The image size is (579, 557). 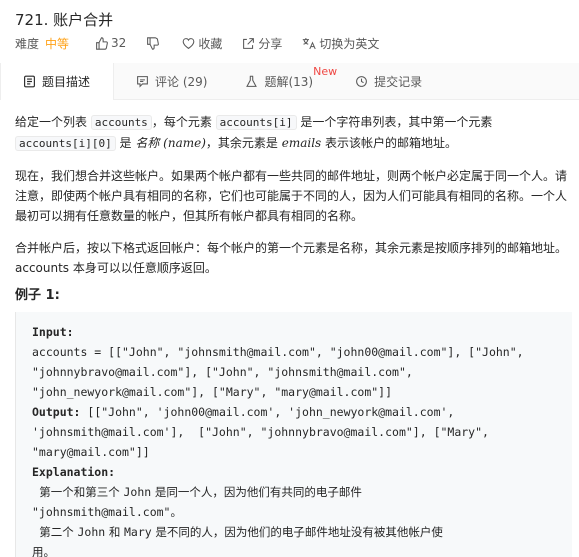 I want to click on thumbs-up-icon, so click(x=102, y=43).